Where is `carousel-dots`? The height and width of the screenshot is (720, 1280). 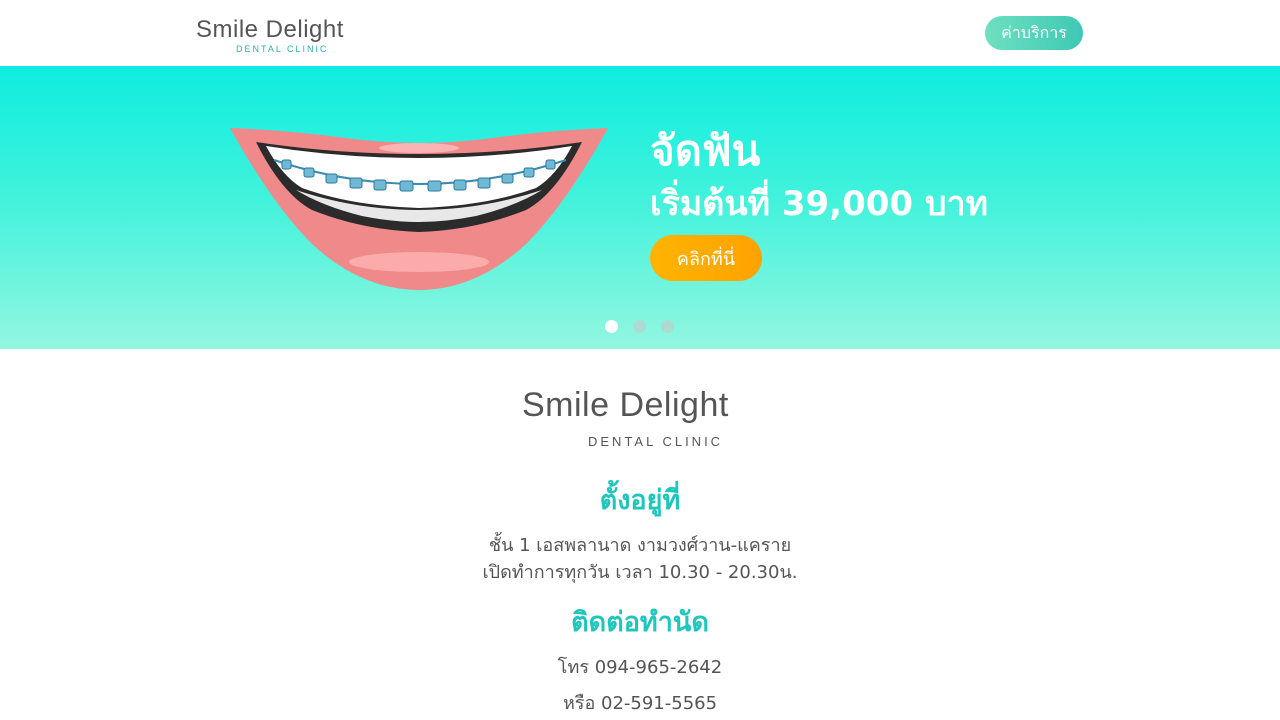 carousel-dots is located at coordinates (639, 326).